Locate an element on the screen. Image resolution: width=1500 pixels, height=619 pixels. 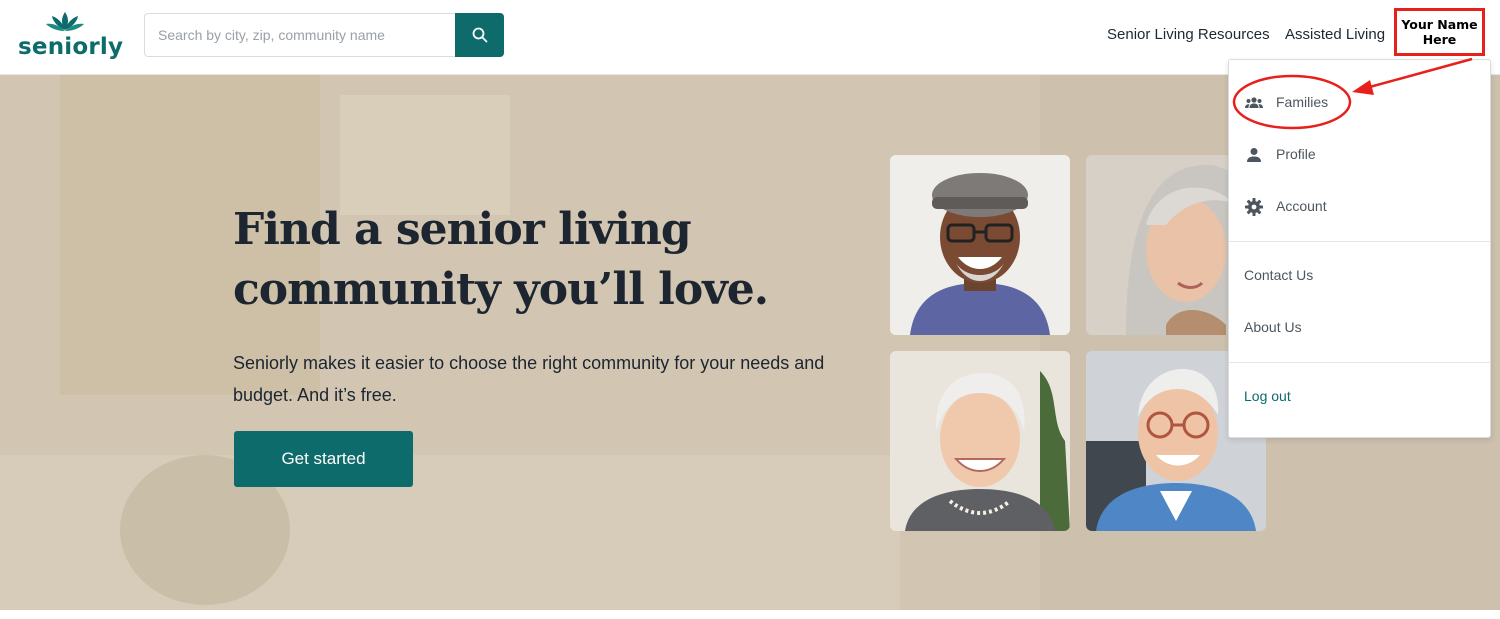
search-input is located at coordinates (300, 35).